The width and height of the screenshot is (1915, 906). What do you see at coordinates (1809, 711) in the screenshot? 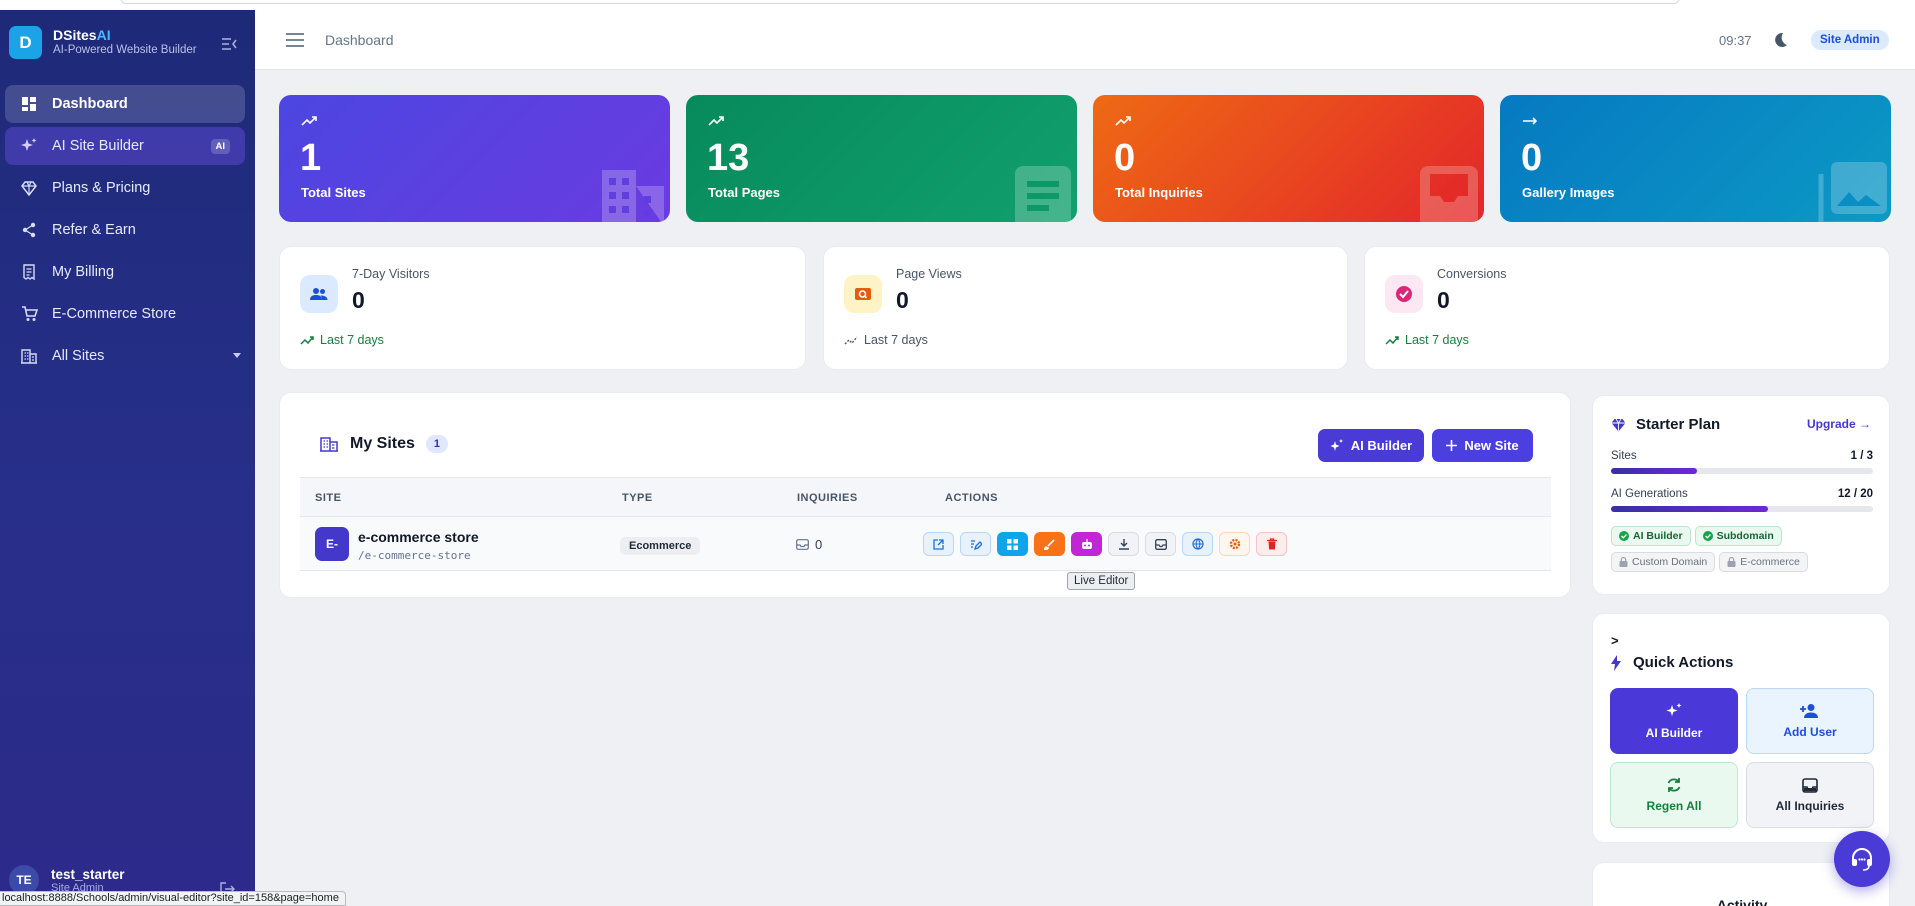
I see `add-user-icon` at bounding box center [1809, 711].